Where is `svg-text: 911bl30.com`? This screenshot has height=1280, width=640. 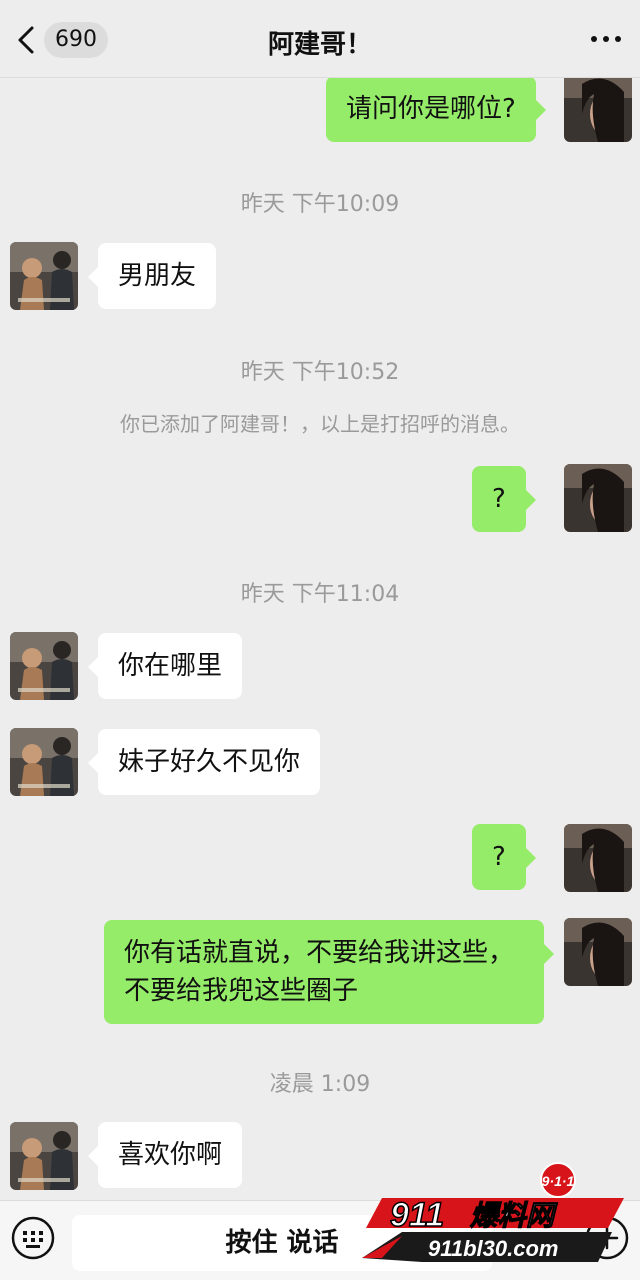
svg-text: 911bl30.com is located at coordinates (493, 1248).